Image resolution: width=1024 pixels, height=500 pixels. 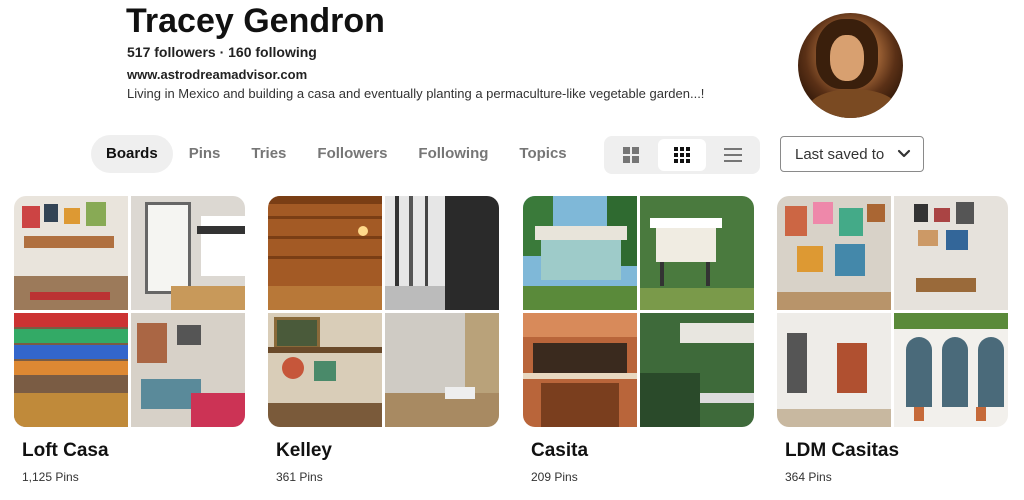 What do you see at coordinates (808, 477) in the screenshot?
I see `board-pin-count: 364 Pins` at bounding box center [808, 477].